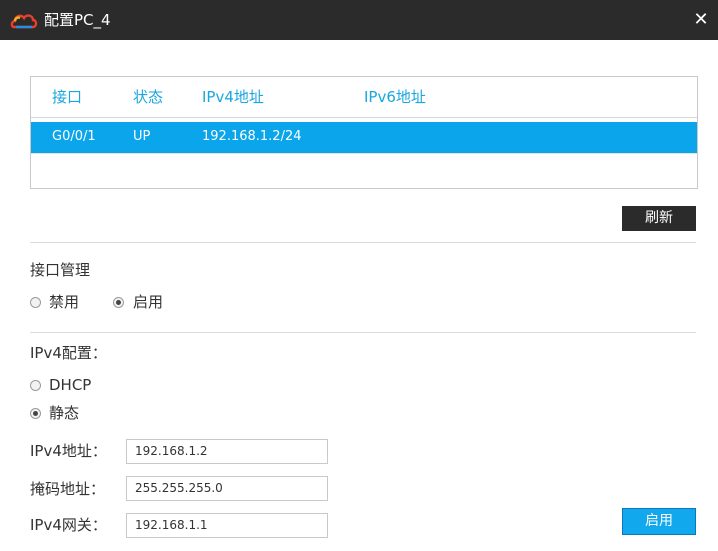 This screenshot has height=551, width=718. Describe the element at coordinates (35, 385) in the screenshot. I see `dhcp-radio` at that location.